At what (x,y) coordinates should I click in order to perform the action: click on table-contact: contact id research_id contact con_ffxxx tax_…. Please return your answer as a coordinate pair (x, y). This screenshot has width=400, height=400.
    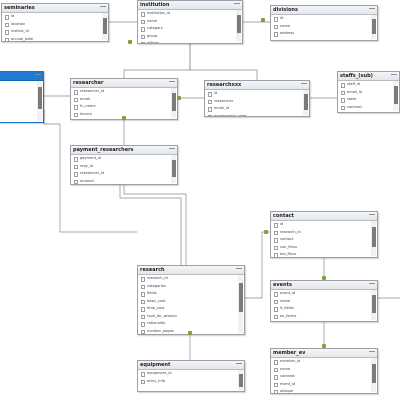
    Looking at the image, I should click on (324, 234).